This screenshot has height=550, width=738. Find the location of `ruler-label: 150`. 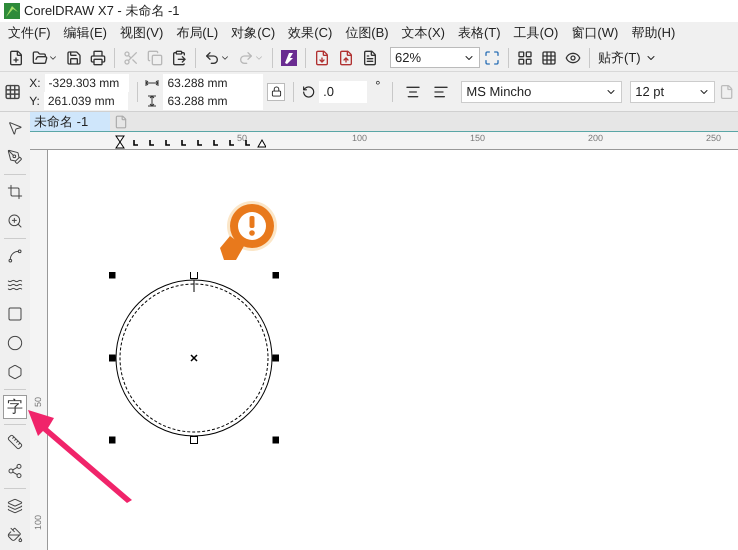

ruler-label: 150 is located at coordinates (478, 138).